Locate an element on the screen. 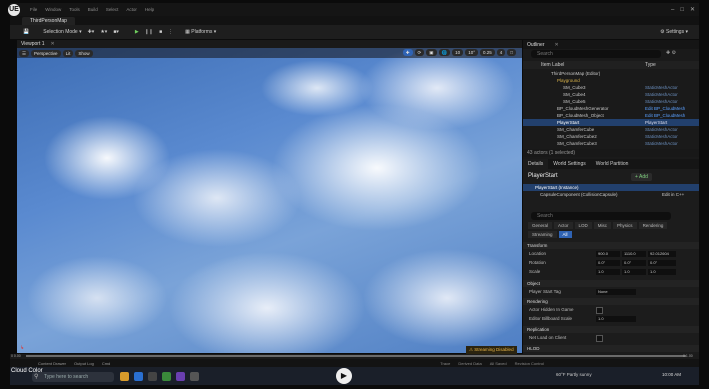  outliner-tab: Outliner is located at coordinates (536, 45).